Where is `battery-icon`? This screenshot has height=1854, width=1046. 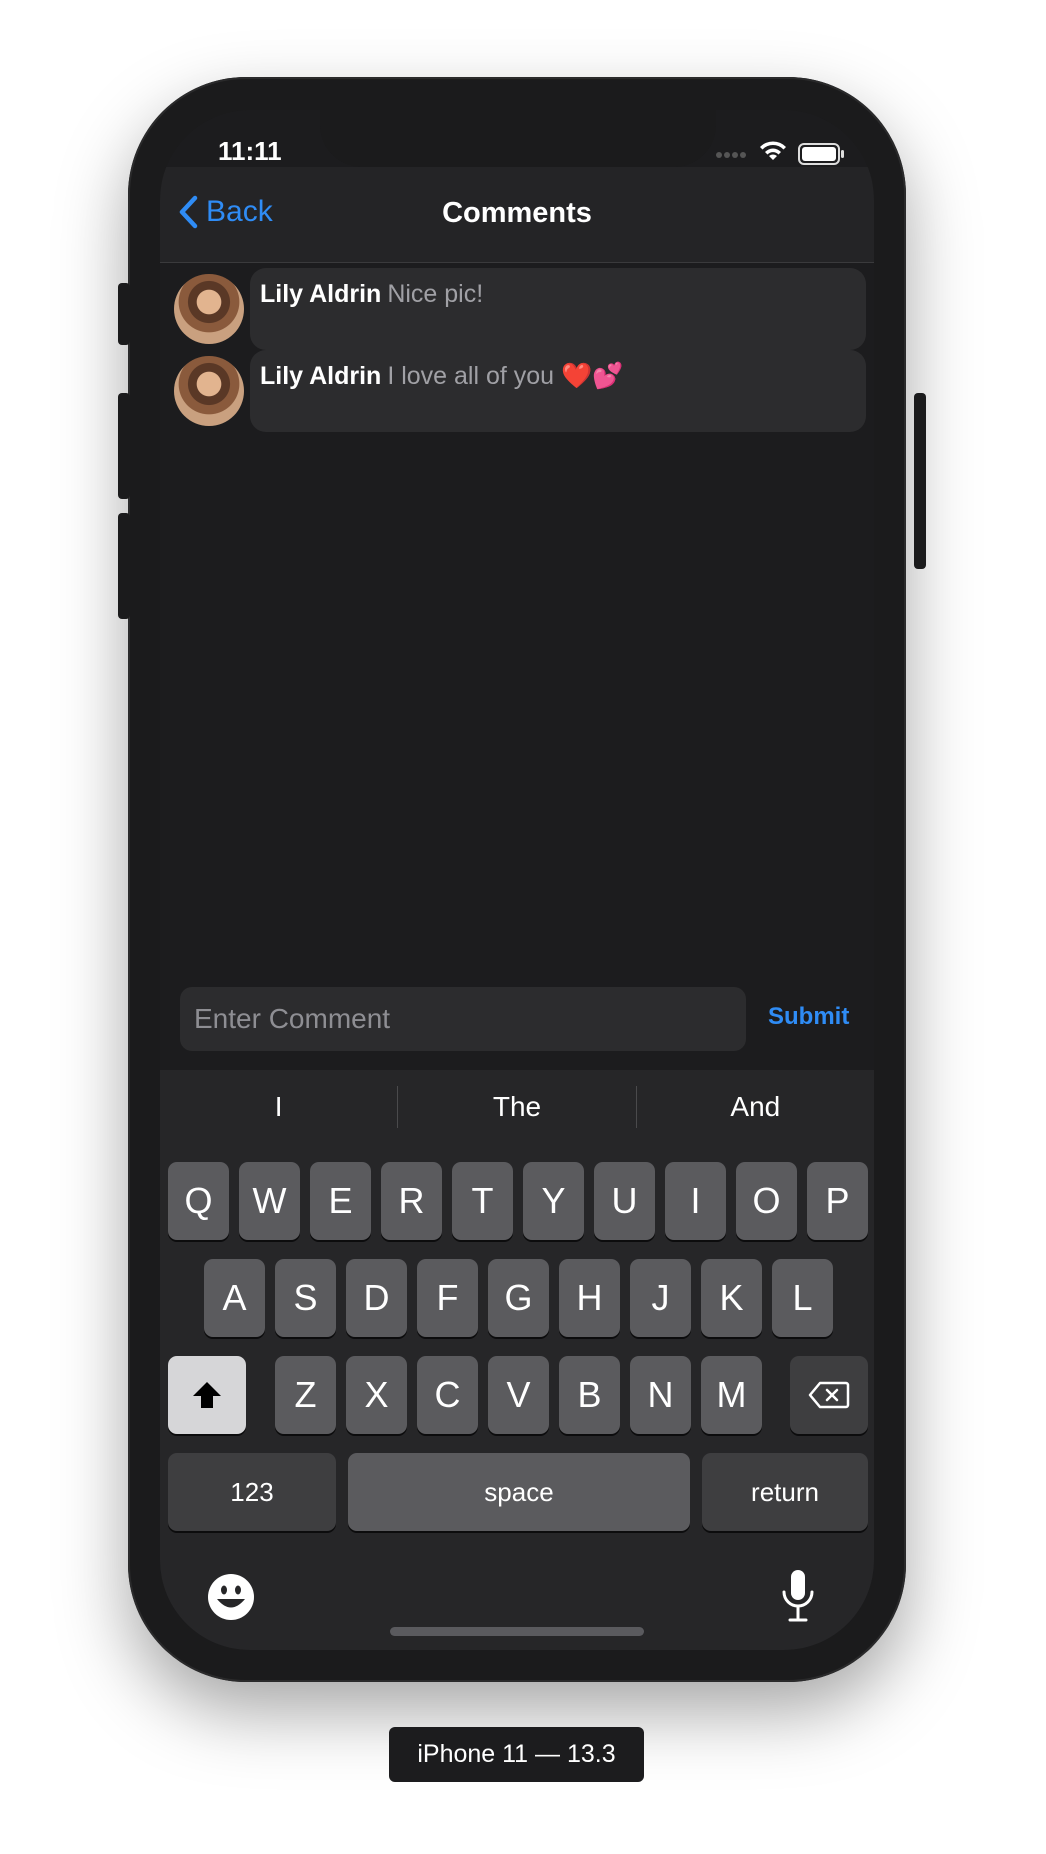
battery-icon is located at coordinates (821, 153).